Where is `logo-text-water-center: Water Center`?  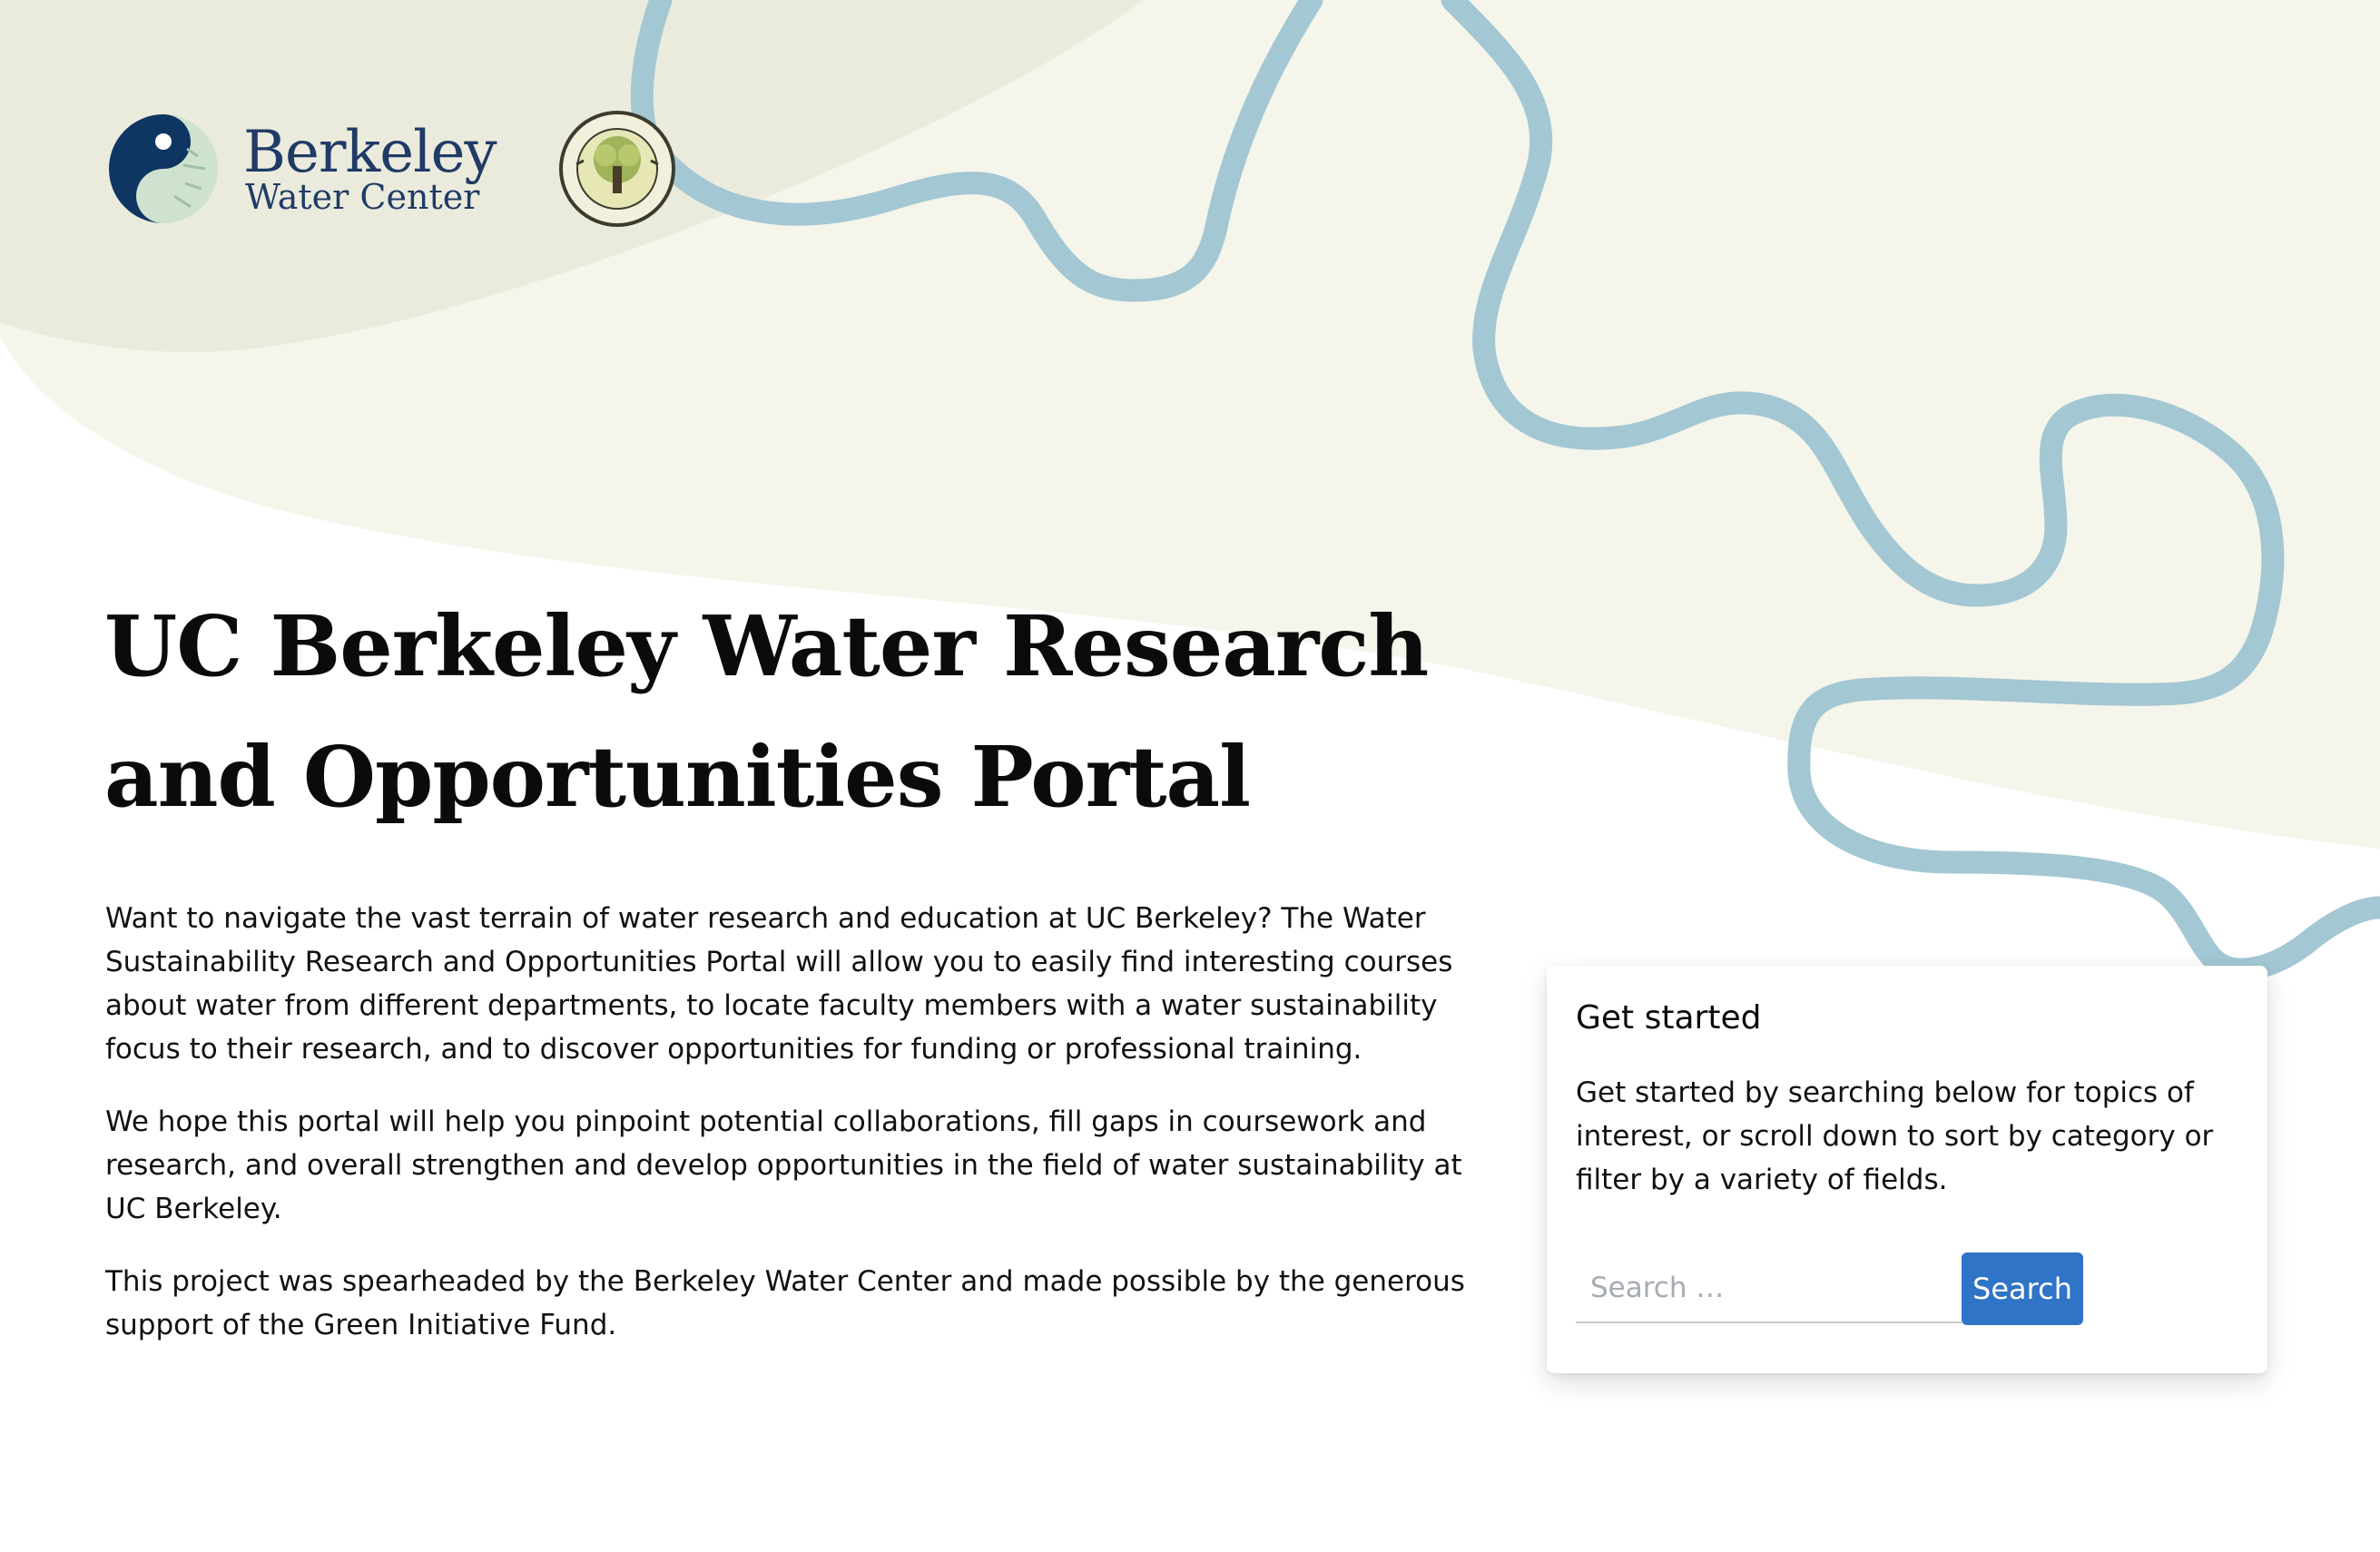 logo-text-water-center: Water Center is located at coordinates (362, 197).